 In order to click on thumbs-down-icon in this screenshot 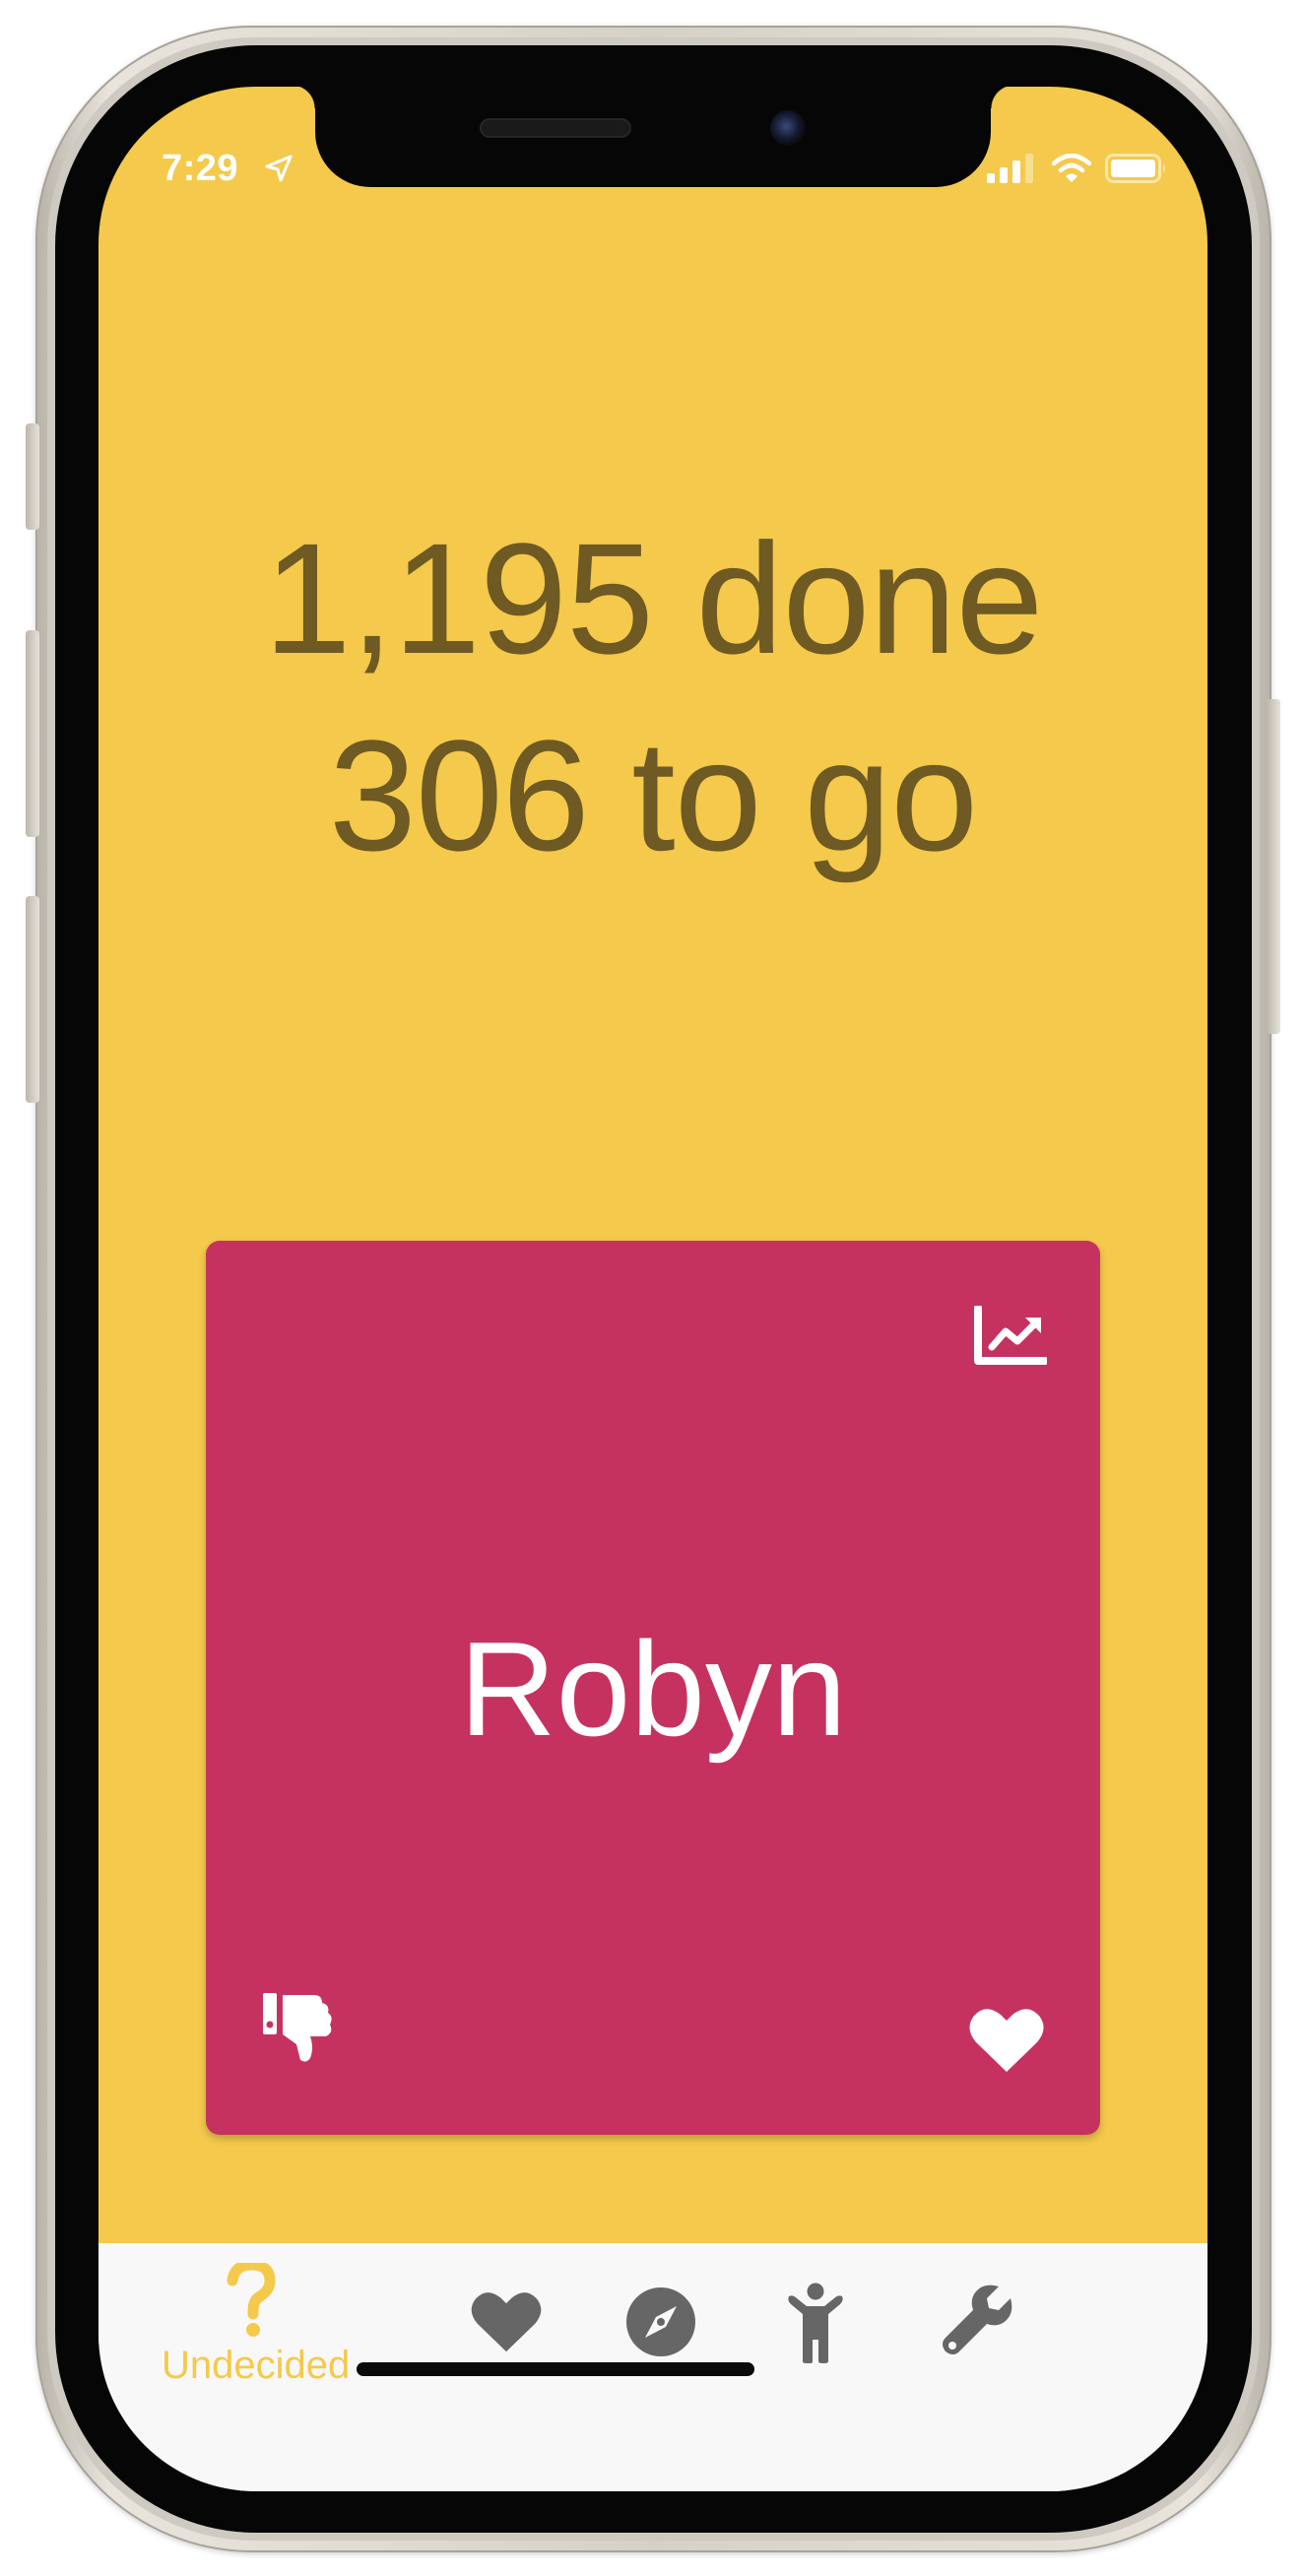, I will do `click(298, 2029)`.